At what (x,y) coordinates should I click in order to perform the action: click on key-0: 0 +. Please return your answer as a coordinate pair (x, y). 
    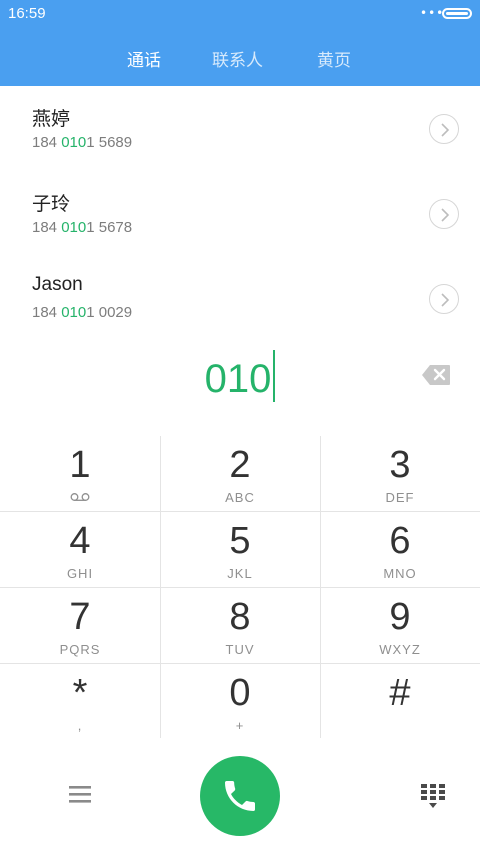
    Looking at the image, I should click on (240, 701).